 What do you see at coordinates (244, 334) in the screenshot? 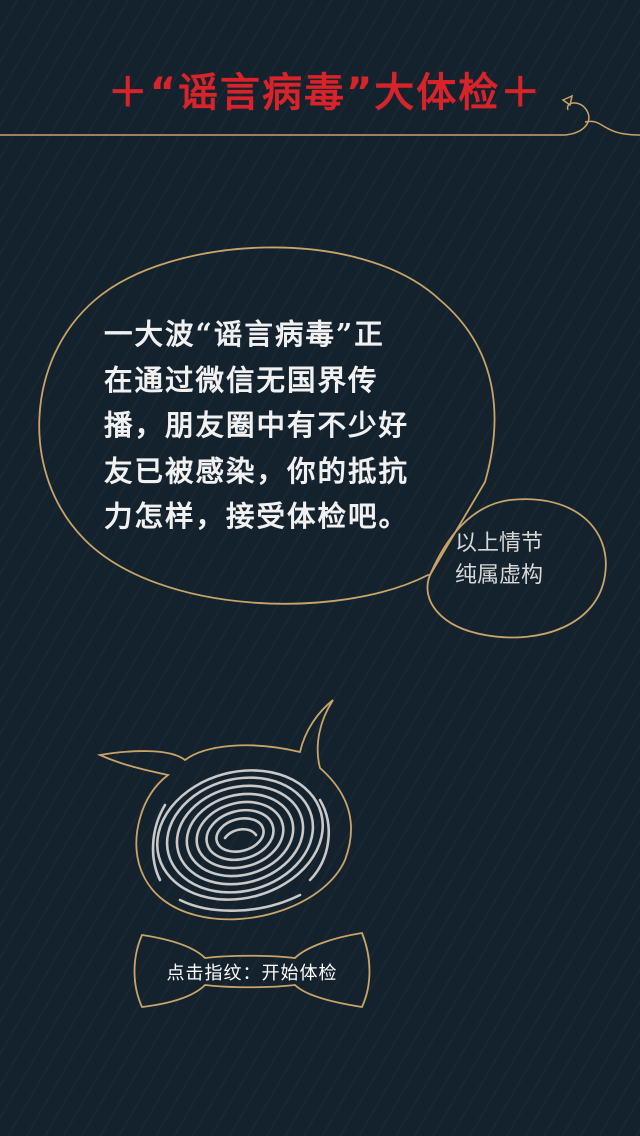
I see `bubble-line: 一大波“谣言病毒”正` at bounding box center [244, 334].